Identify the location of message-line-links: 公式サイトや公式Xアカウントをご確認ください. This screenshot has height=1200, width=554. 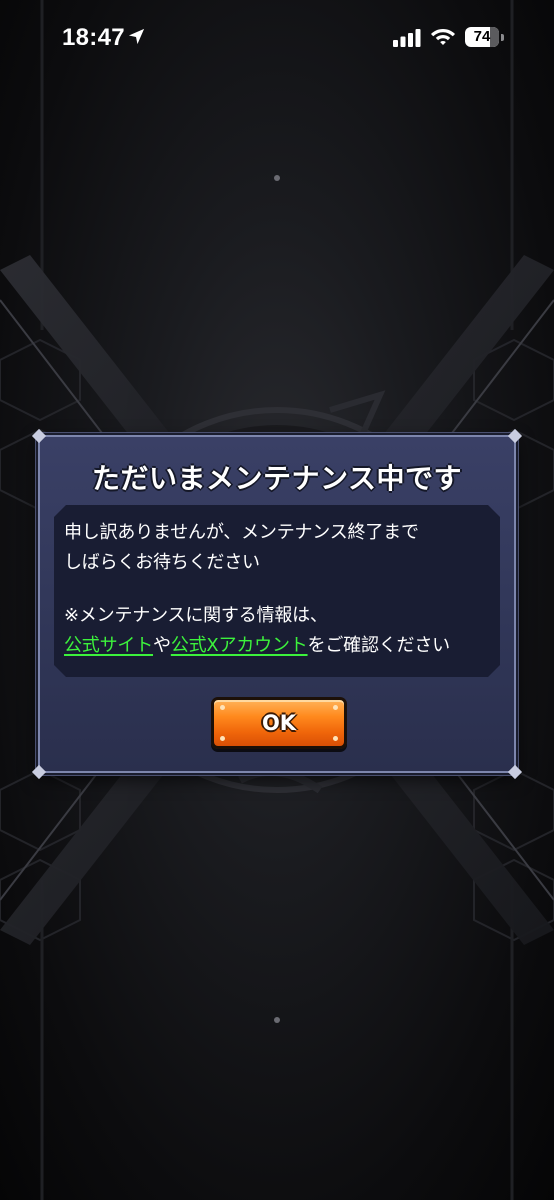
(257, 644).